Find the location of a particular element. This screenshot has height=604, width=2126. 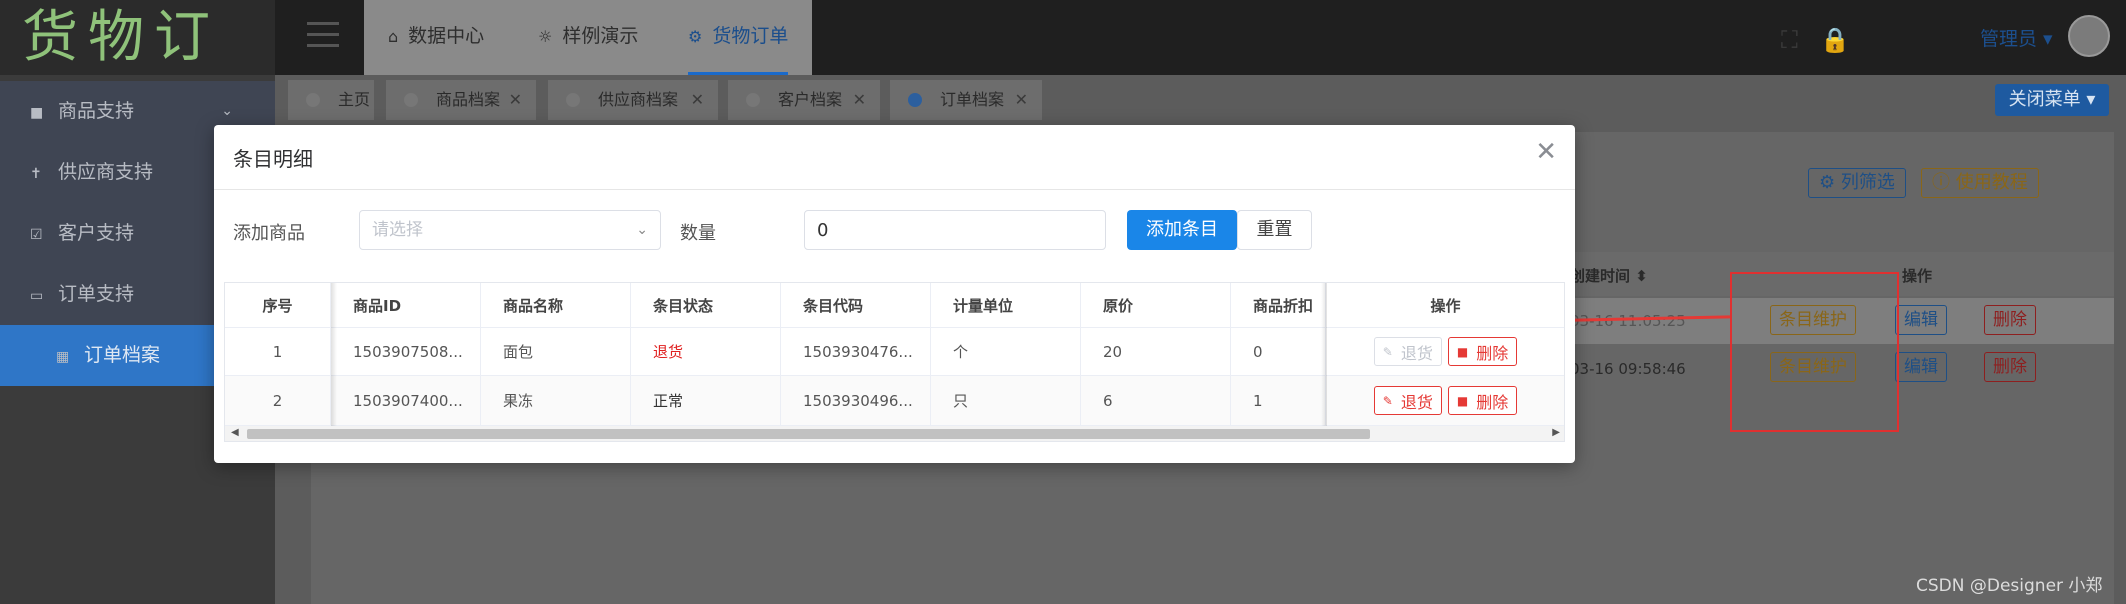

grid-icon: ▦ is located at coordinates (63, 357).